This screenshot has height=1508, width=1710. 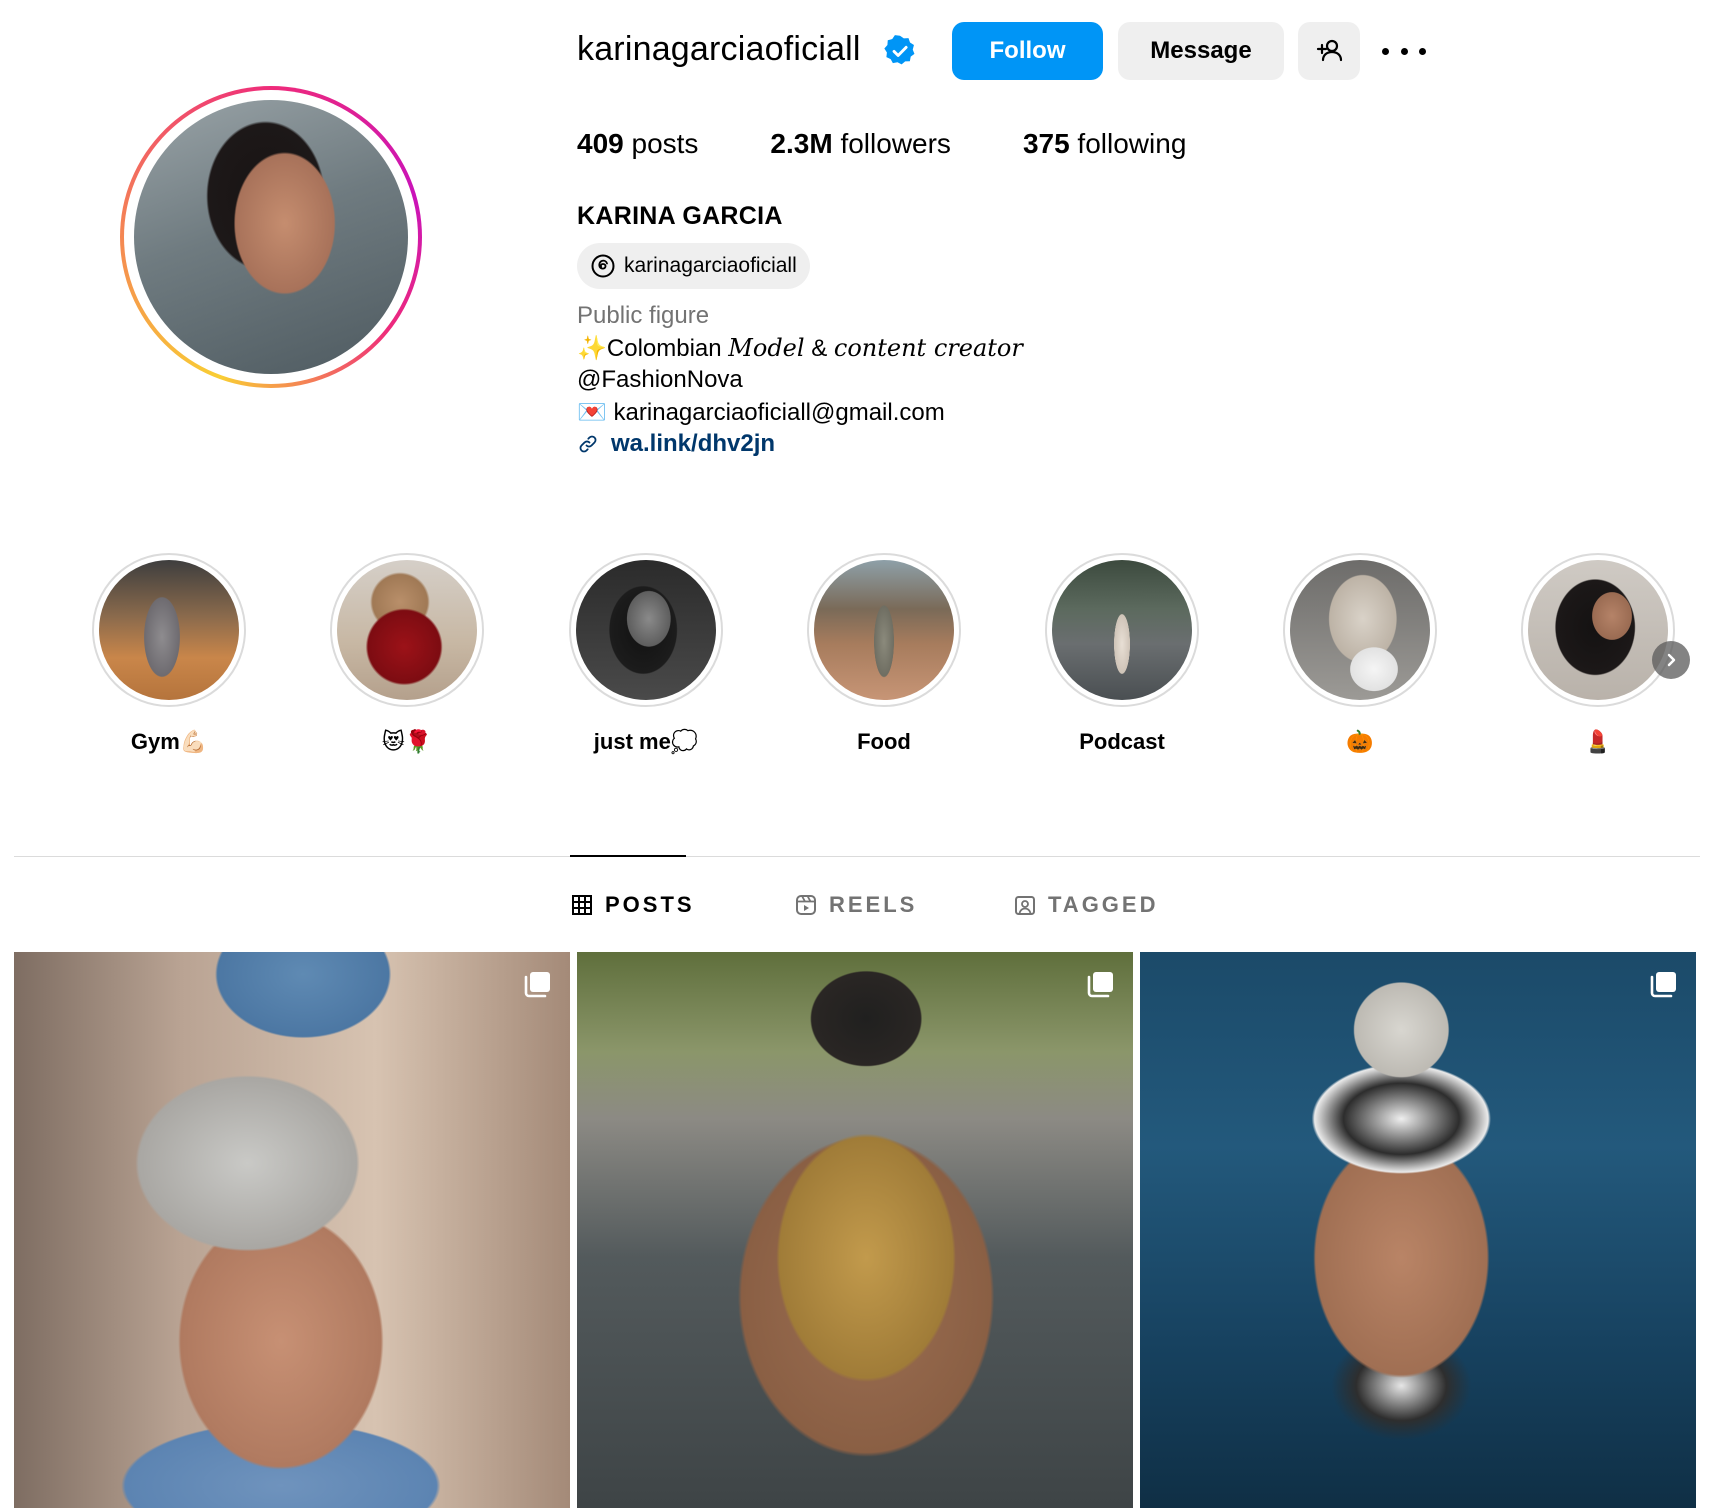 I want to click on bio-email: karinagarciaoficiall@gmail.com, so click(x=775, y=412).